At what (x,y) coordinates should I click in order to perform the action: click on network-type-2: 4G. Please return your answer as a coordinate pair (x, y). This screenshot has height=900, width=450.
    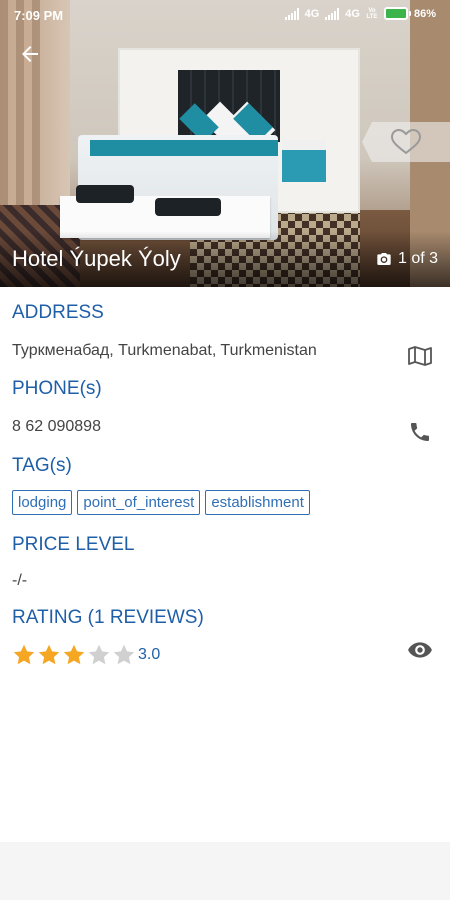
    Looking at the image, I should click on (352, 13).